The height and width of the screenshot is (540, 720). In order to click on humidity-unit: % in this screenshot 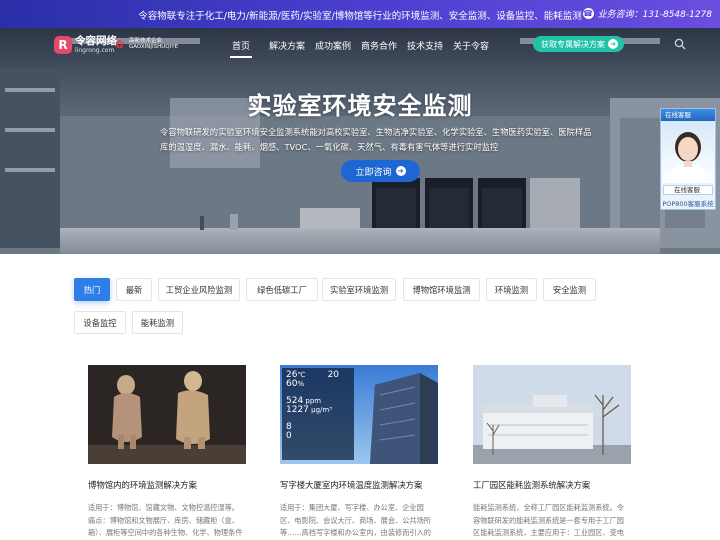, I will do `click(301, 384)`.